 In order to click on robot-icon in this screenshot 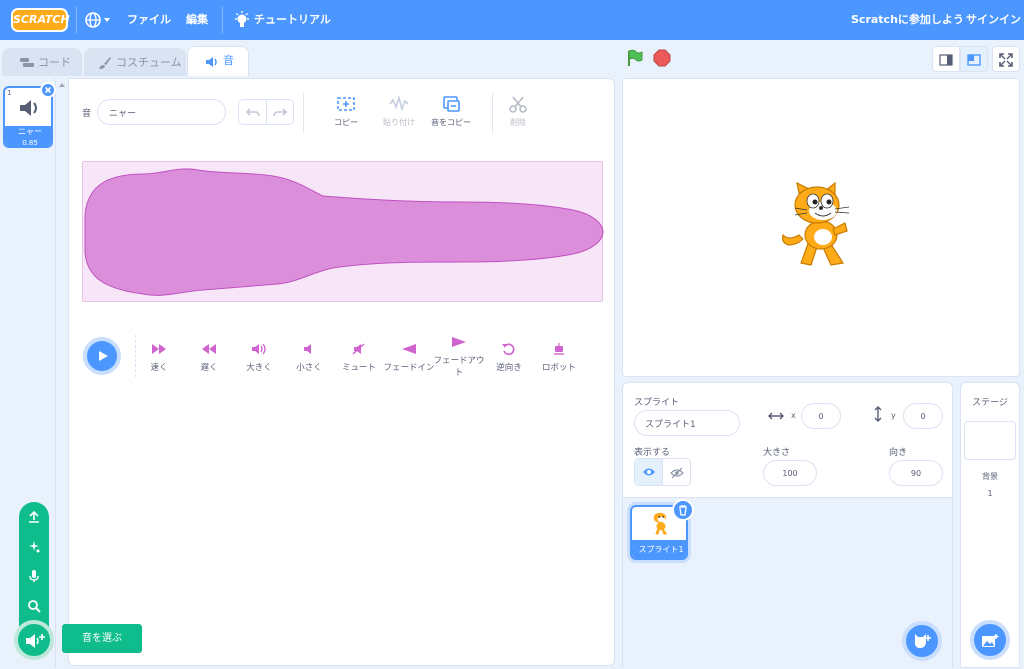, I will do `click(559, 349)`.